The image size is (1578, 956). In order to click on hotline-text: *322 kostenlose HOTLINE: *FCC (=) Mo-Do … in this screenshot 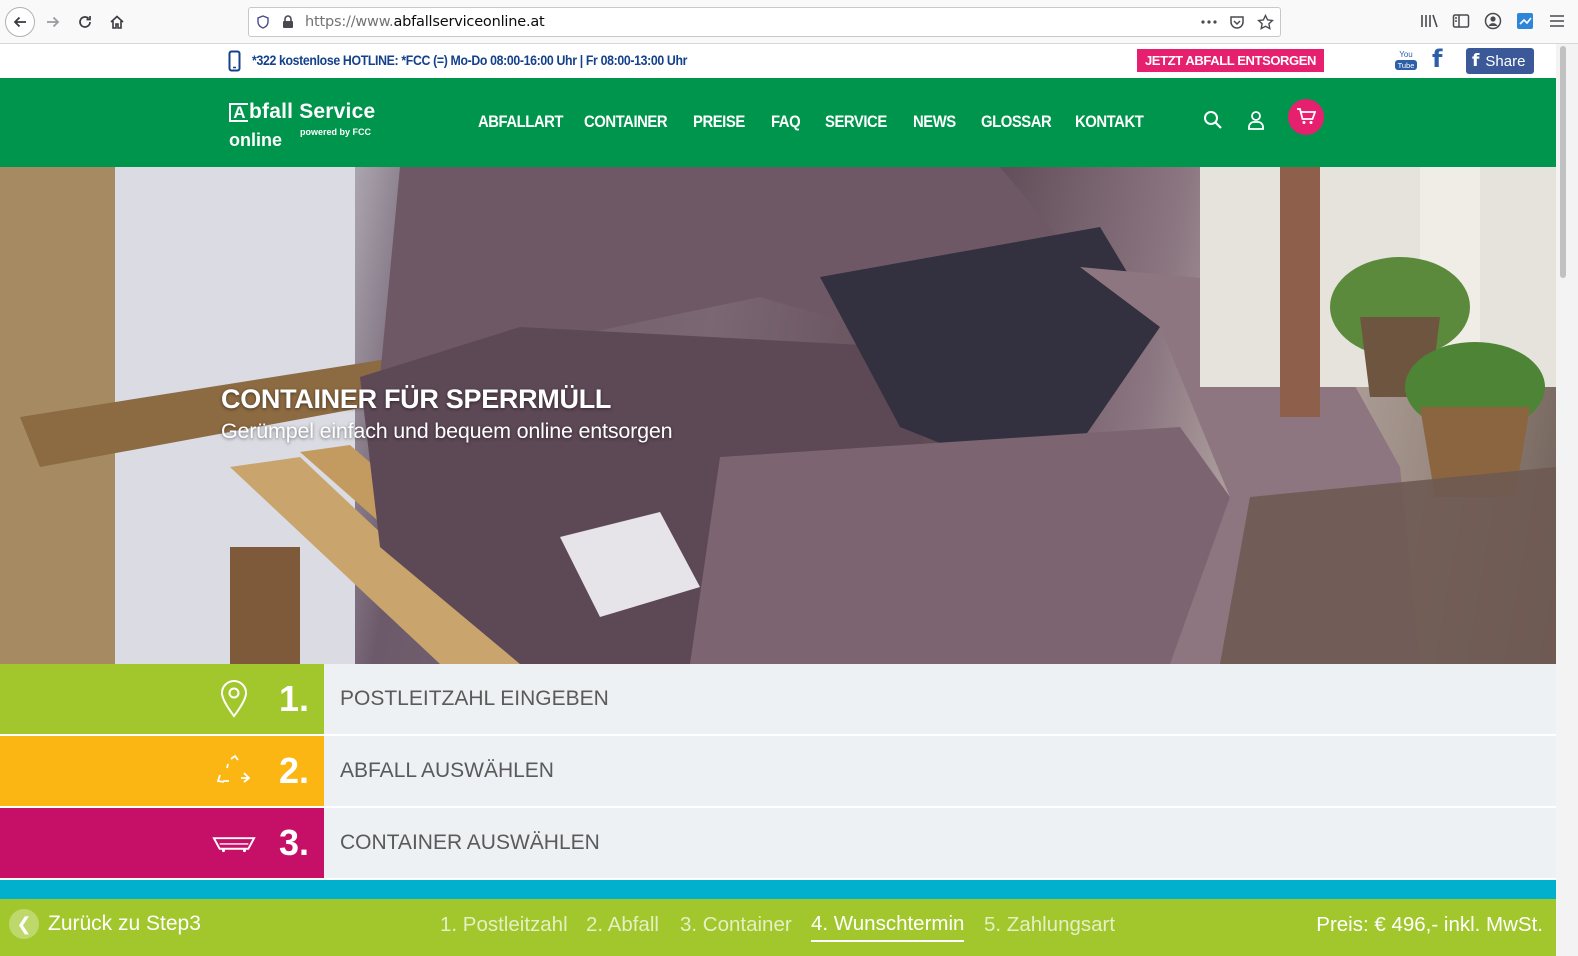, I will do `click(470, 60)`.